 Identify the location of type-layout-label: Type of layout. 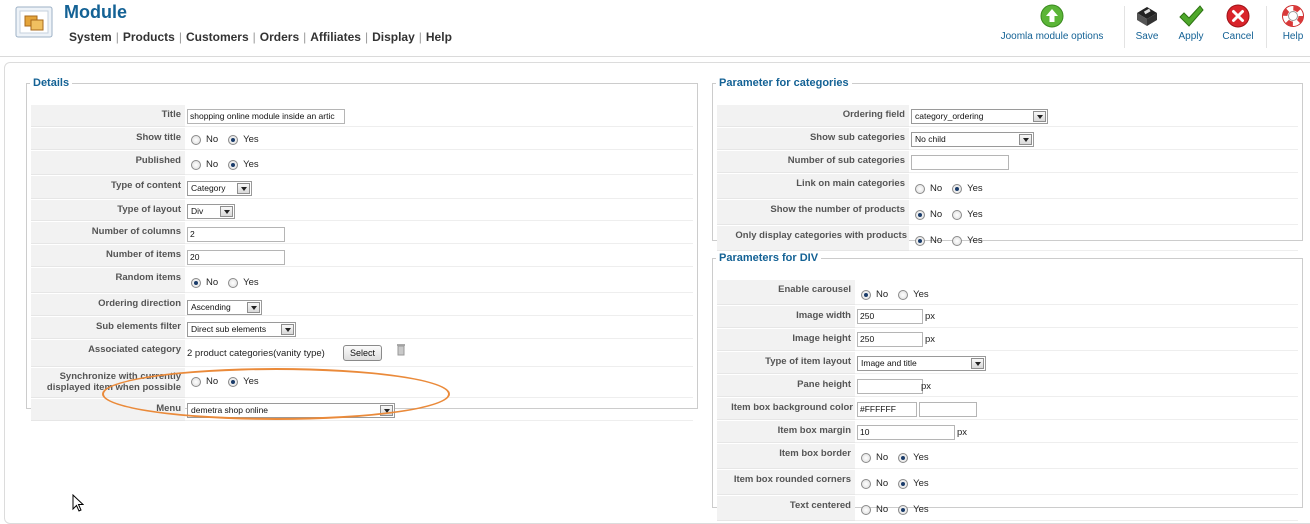
(108, 210).